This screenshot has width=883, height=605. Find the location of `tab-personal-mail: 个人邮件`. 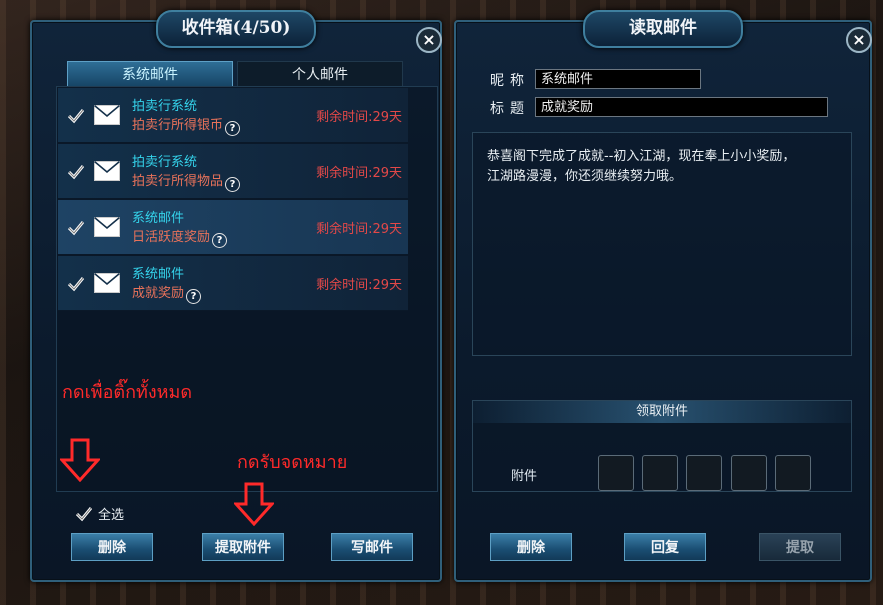

tab-personal-mail: 个人邮件 is located at coordinates (320, 74).